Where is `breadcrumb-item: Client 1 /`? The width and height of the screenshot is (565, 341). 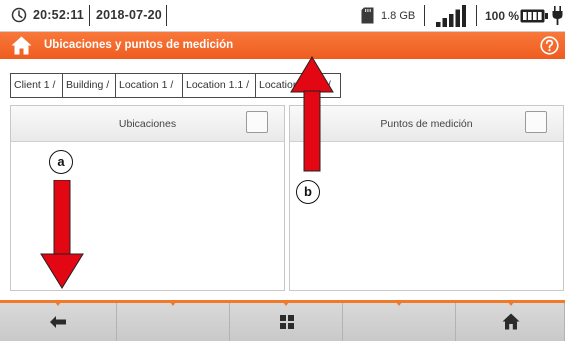 breadcrumb-item: Client 1 / is located at coordinates (36, 85).